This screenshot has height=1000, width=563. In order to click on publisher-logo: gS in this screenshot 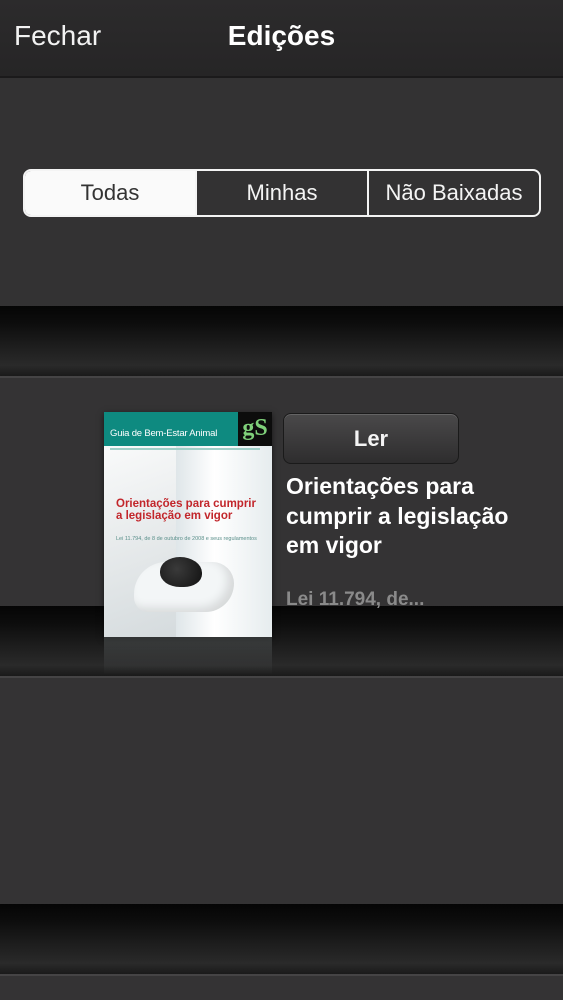, I will do `click(255, 429)`.